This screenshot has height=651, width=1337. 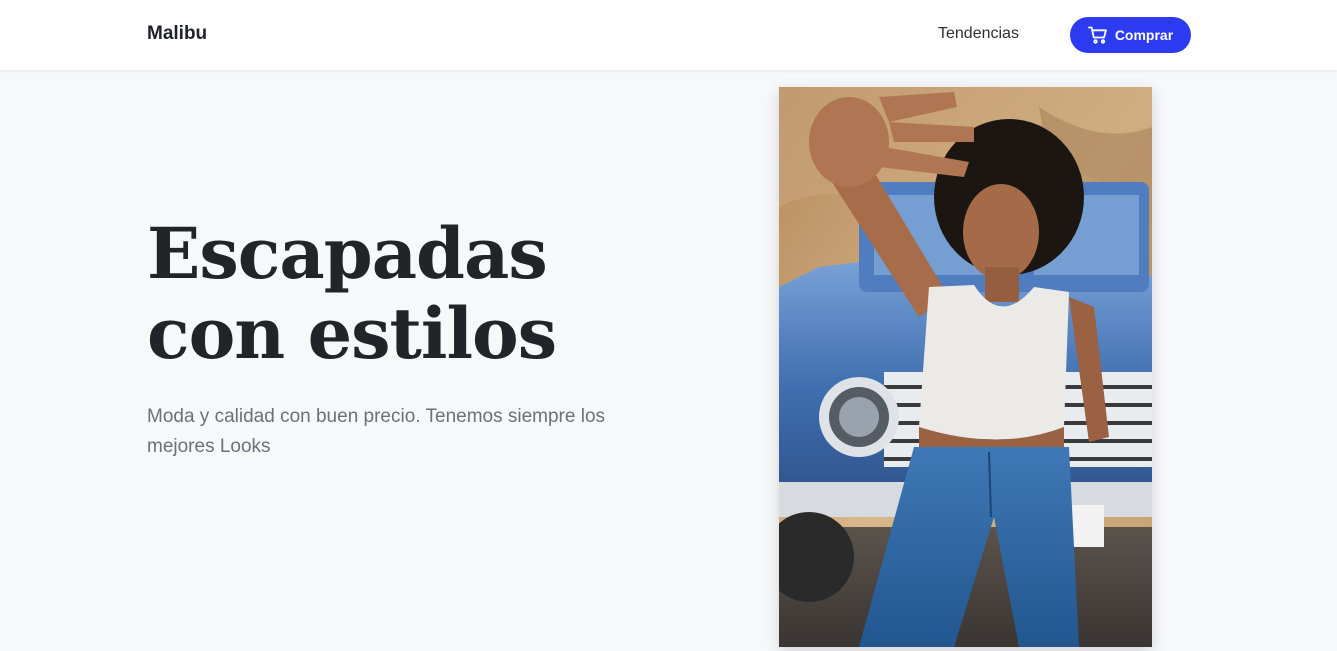 I want to click on buy-button: Comprar, so click(x=1130, y=35).